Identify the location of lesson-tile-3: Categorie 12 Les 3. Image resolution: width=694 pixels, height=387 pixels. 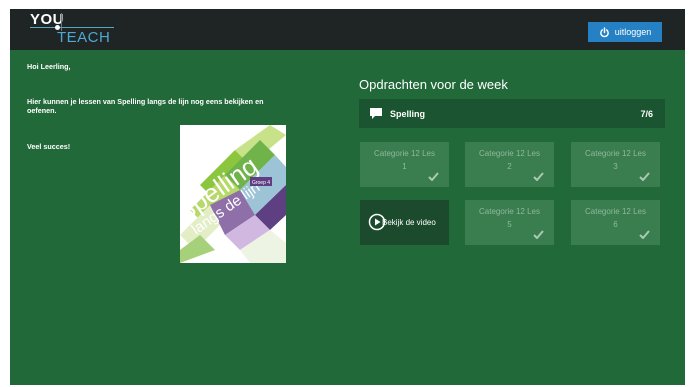
(615, 164).